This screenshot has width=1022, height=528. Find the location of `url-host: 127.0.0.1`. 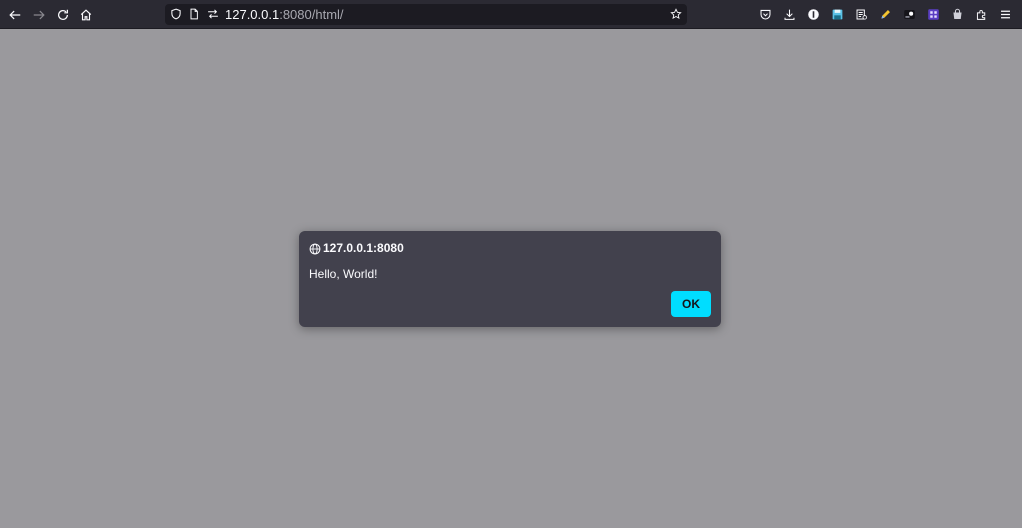

url-host: 127.0.0.1 is located at coordinates (252, 14).